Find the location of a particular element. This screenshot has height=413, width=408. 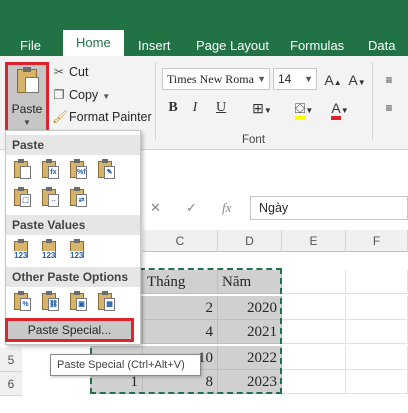

paste-formulas-number-format-icon: %fx is located at coordinates (78, 170).